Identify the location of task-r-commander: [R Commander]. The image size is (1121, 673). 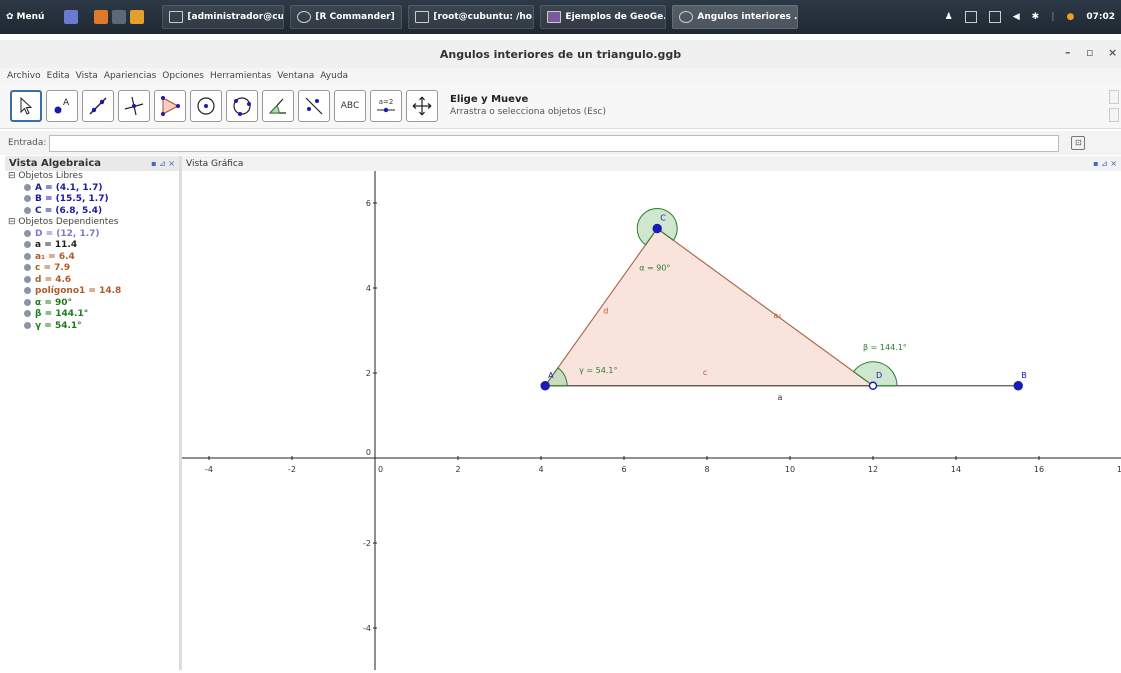
(346, 17).